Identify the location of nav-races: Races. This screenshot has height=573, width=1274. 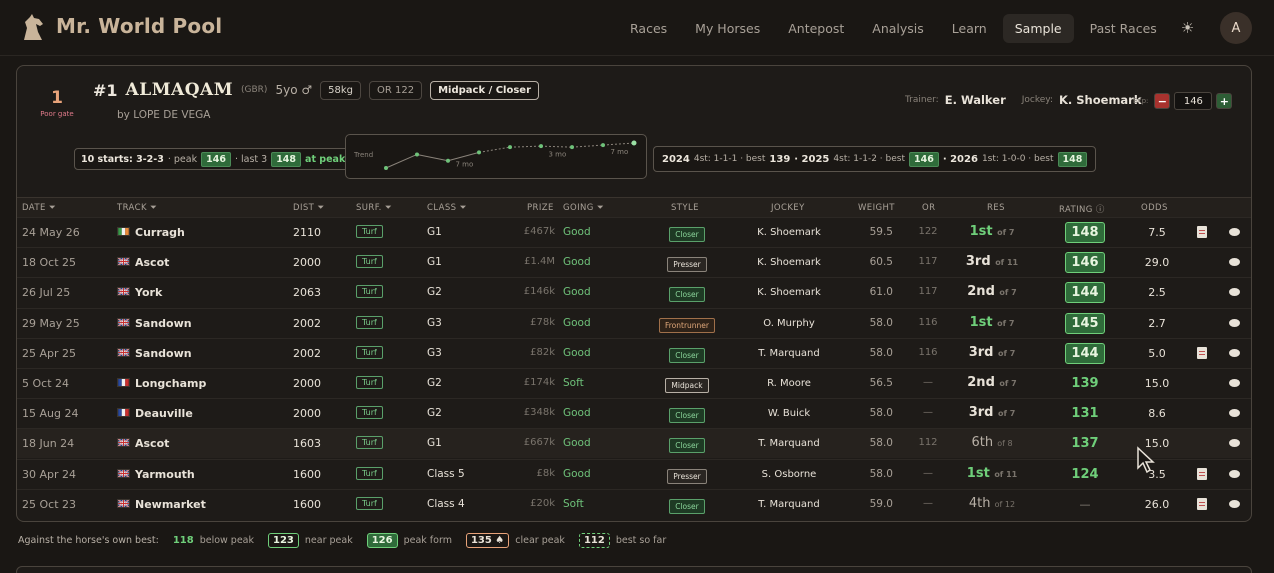
(648, 28).